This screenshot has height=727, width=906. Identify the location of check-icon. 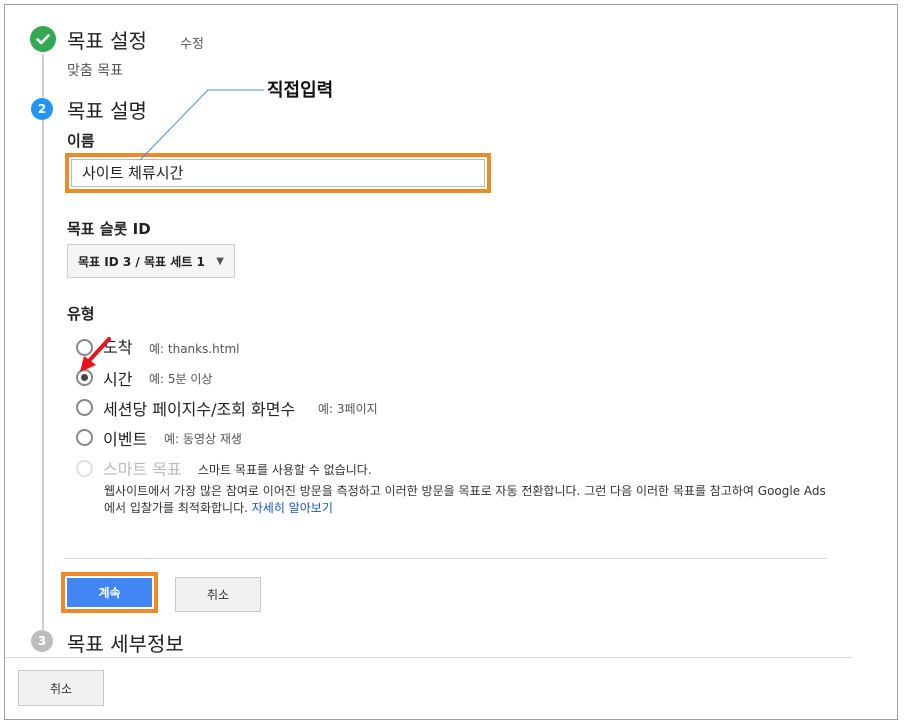
(43, 39).